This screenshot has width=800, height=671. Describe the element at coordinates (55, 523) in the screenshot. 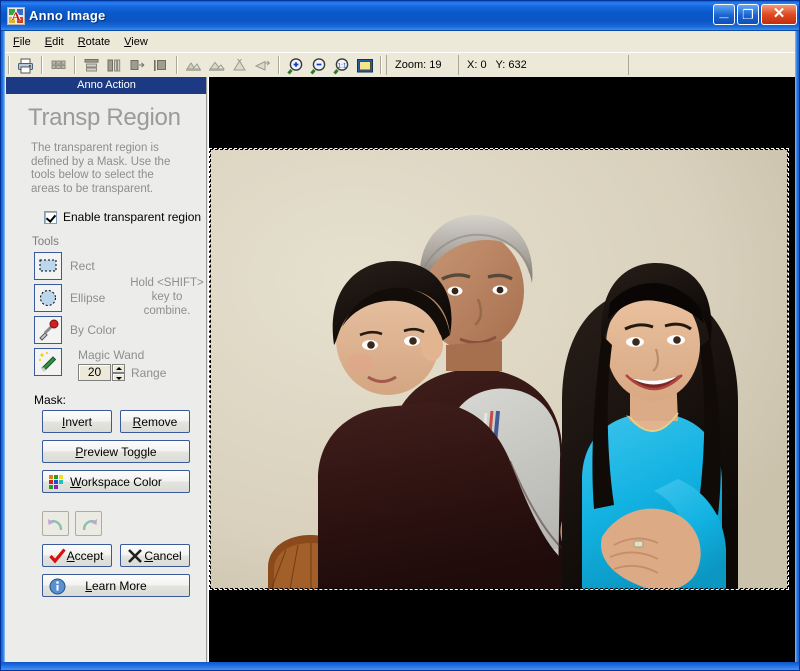

I see `undo-button` at that location.